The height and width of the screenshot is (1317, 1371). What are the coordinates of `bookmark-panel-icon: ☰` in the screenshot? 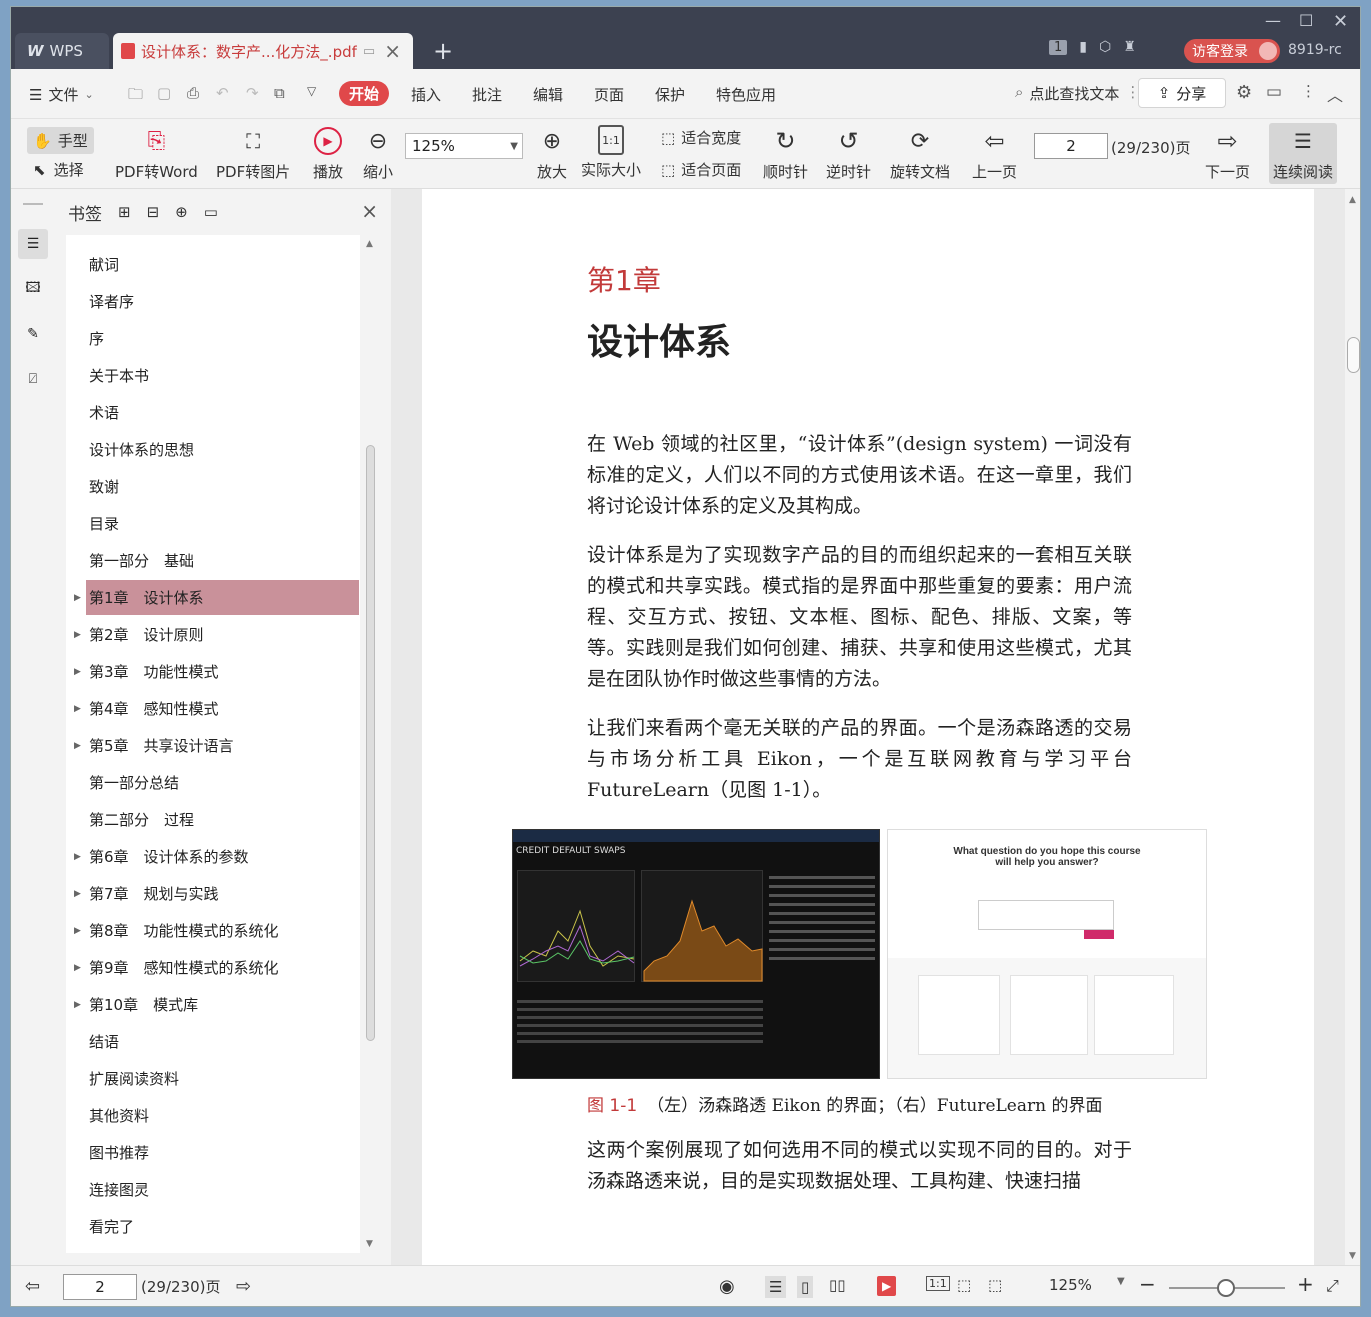 It's located at (33, 244).